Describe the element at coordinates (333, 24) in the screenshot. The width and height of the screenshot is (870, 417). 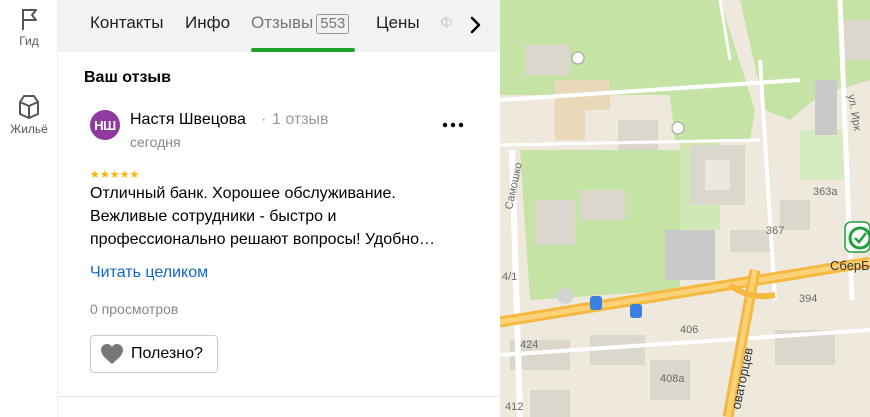
I see `review-count-badge: 553` at that location.